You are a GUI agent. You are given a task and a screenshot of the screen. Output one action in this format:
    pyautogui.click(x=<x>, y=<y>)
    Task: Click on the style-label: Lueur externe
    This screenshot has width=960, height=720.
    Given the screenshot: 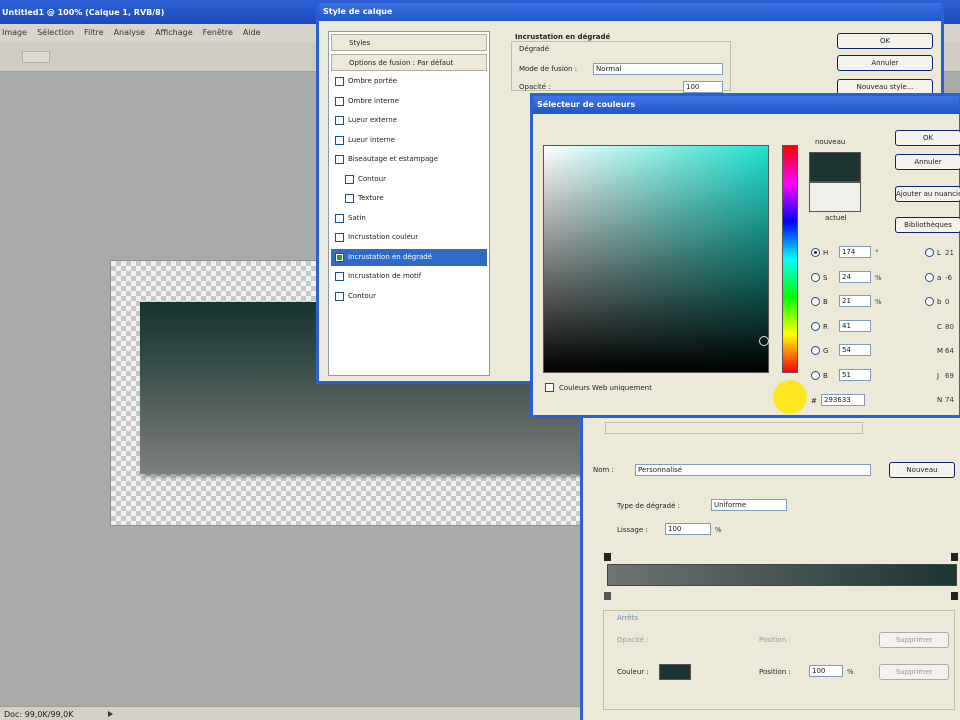 What is the action you would take?
    pyautogui.click(x=372, y=120)
    